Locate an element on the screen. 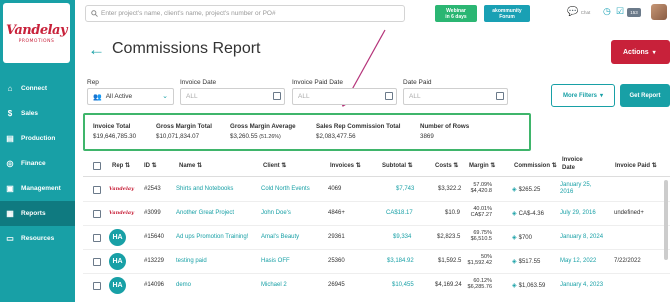 The width and height of the screenshot is (670, 302). project-name-link: Another Great Project is located at coordinates (205, 213).